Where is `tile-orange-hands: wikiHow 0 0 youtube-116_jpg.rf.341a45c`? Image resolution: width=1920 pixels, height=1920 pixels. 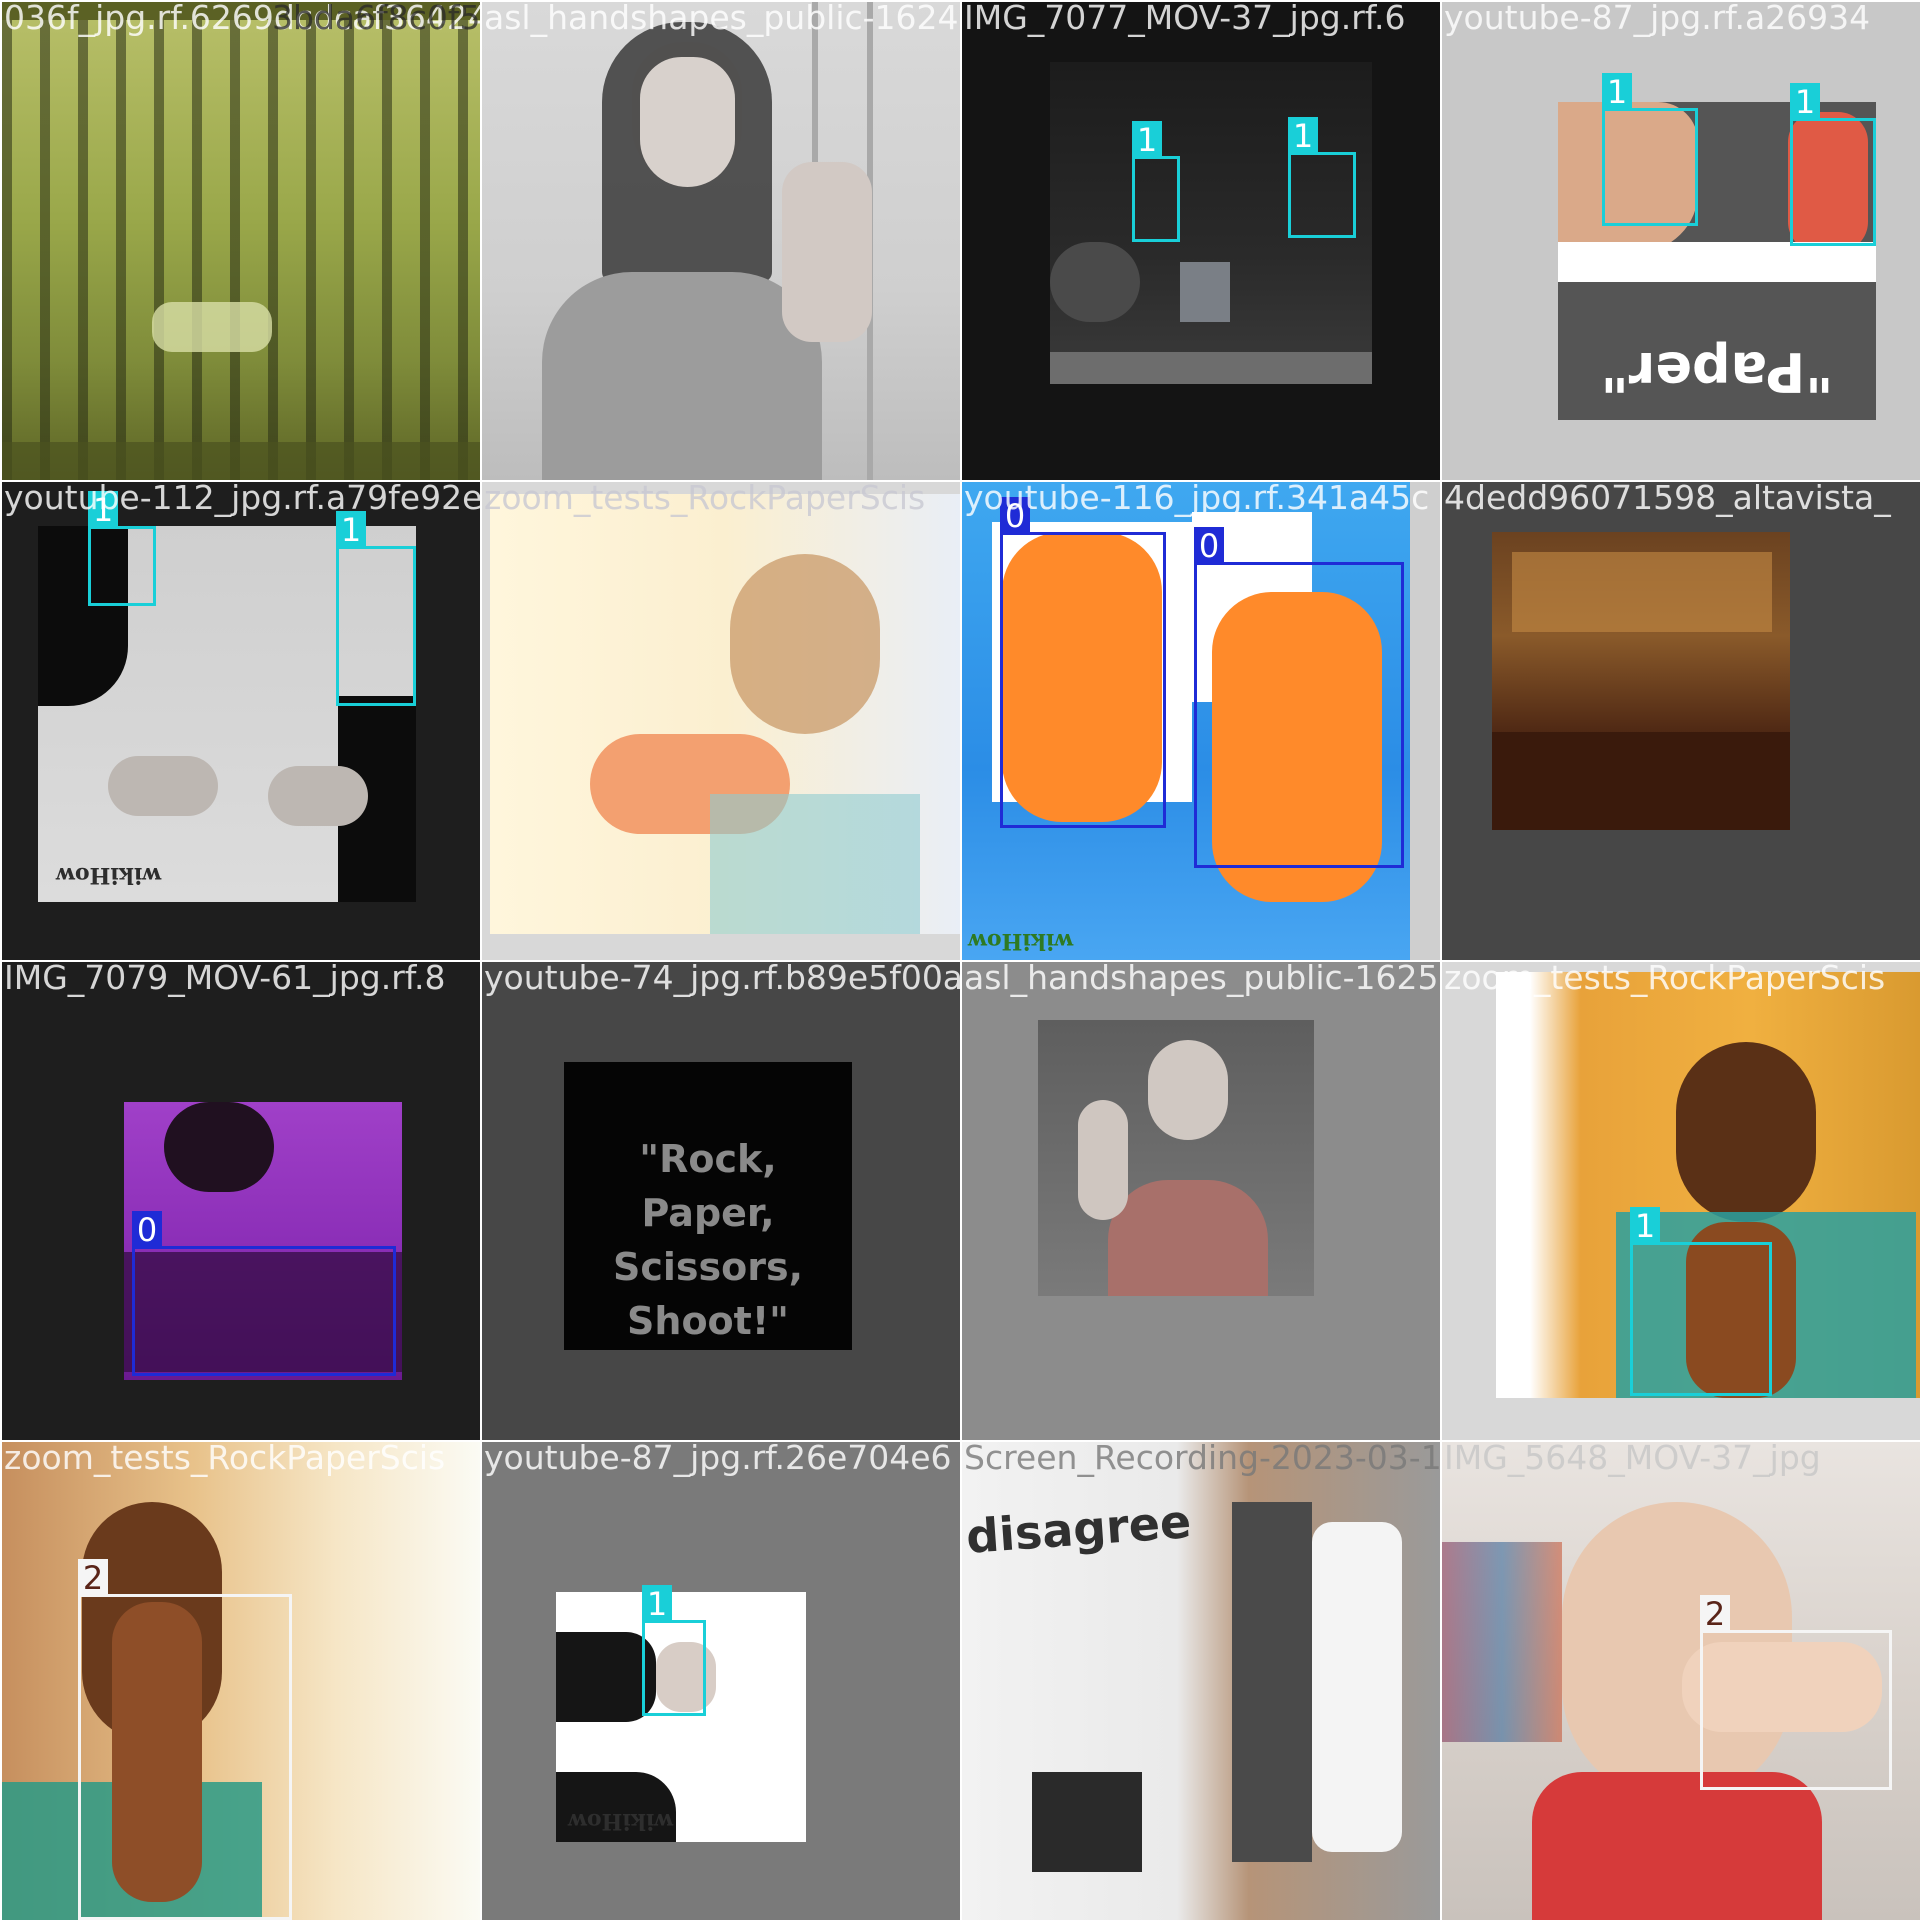 tile-orange-hands: wikiHow 0 0 youtube-116_jpg.rf.341a45c is located at coordinates (1201, 721).